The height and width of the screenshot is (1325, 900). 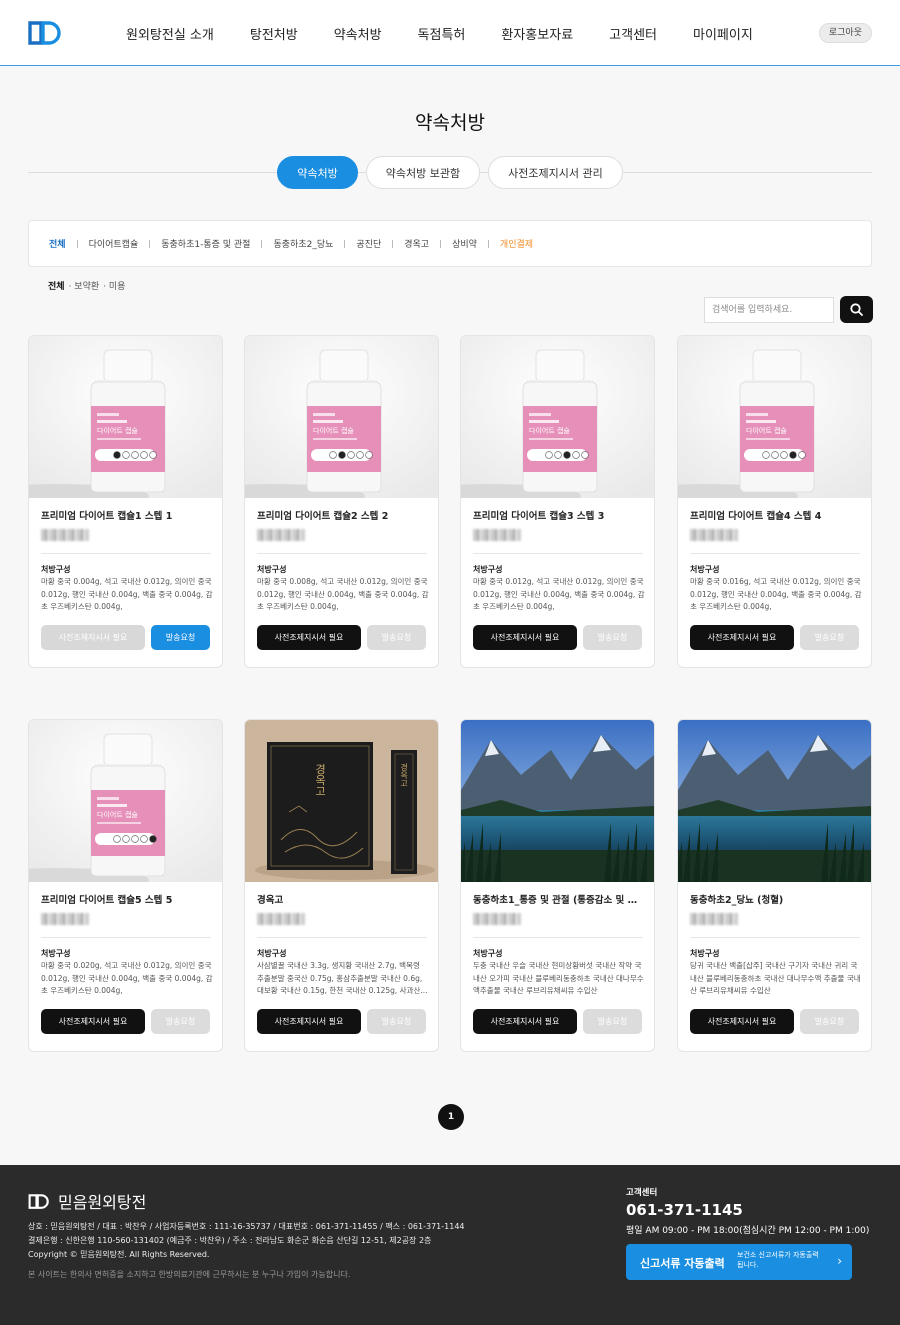 I want to click on customer-center-phone: 061-371-1145, so click(x=684, y=1210).